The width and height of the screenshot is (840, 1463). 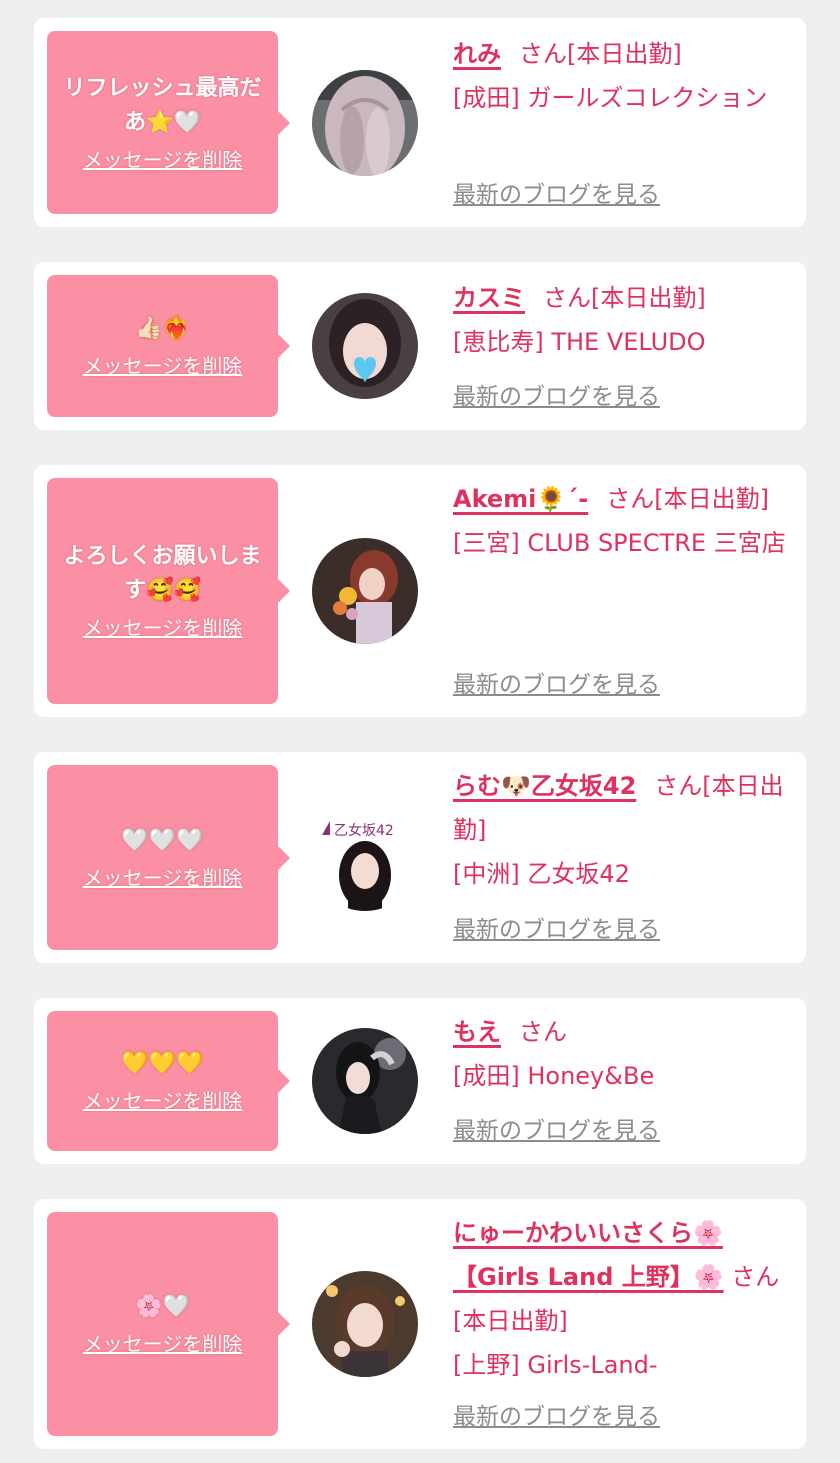 I want to click on cast-name-line: カスミ さん[本日出勤], so click(x=623, y=298).